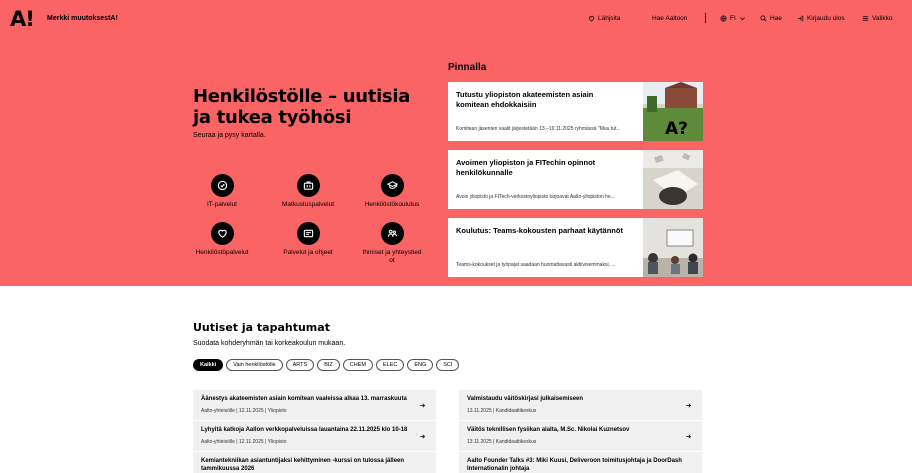  Describe the element at coordinates (308, 185) in the screenshot. I see `briefcase-icon` at that location.